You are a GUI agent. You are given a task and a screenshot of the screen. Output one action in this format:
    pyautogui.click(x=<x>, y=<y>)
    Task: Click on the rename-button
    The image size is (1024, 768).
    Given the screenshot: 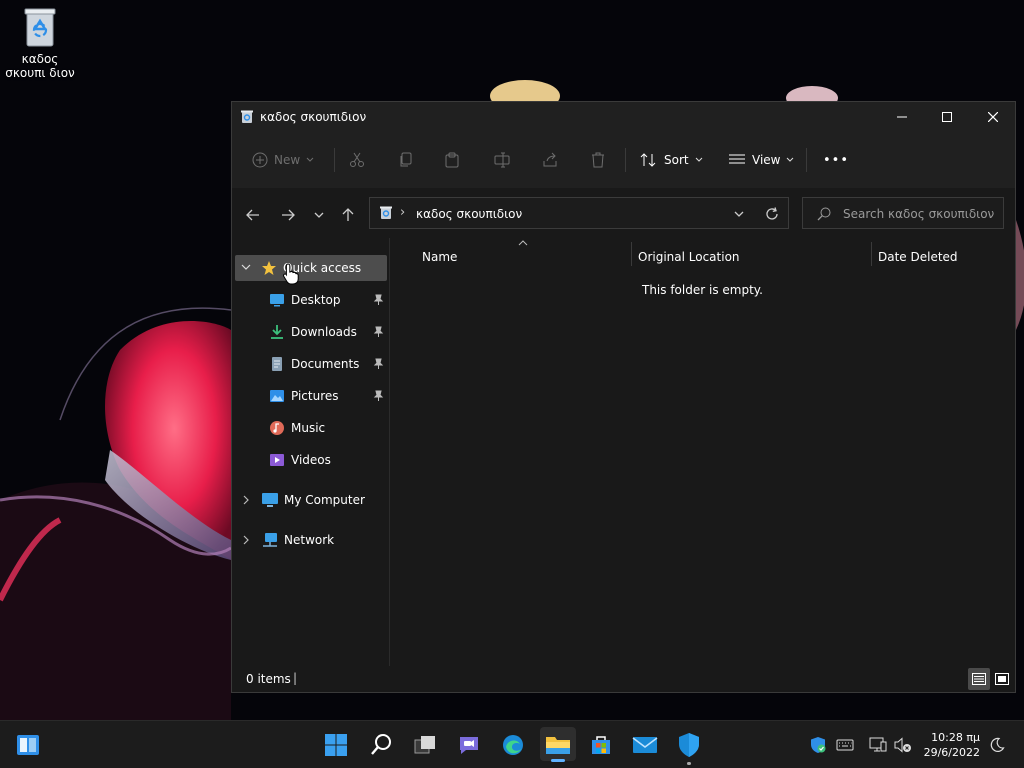 What is the action you would take?
    pyautogui.click(x=502, y=160)
    